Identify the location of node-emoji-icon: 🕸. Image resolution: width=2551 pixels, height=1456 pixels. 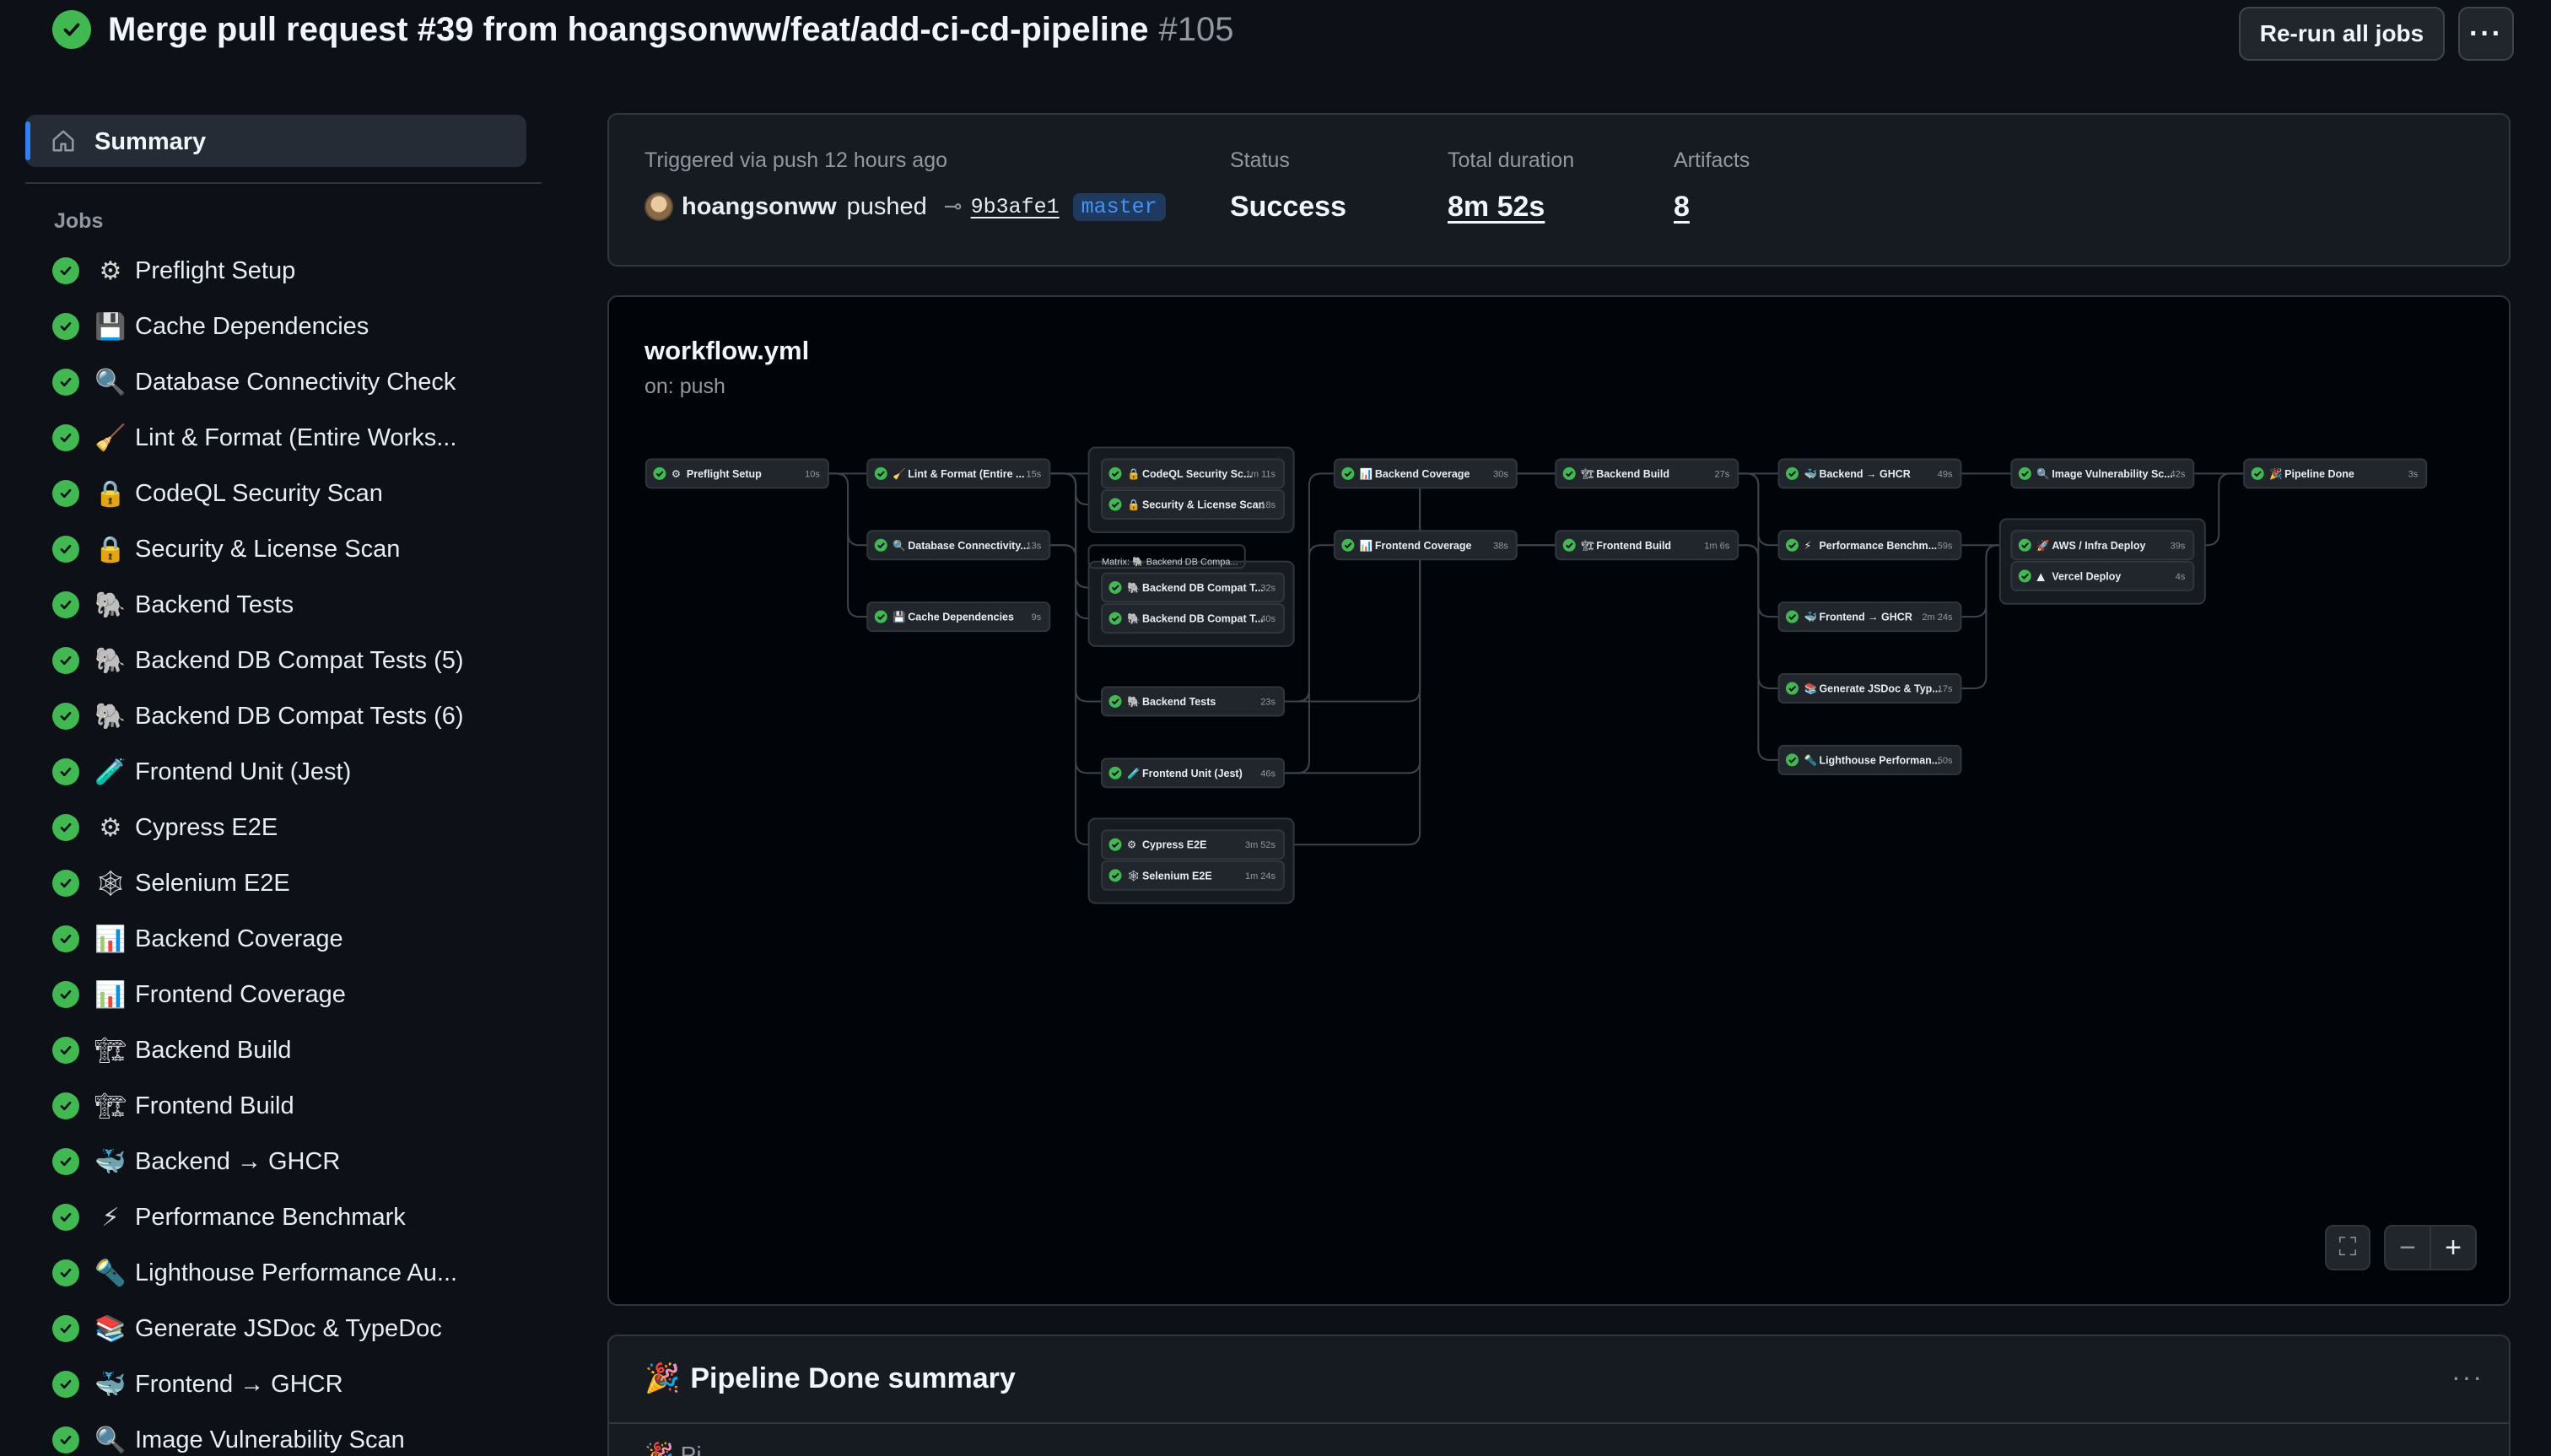
(1134, 876).